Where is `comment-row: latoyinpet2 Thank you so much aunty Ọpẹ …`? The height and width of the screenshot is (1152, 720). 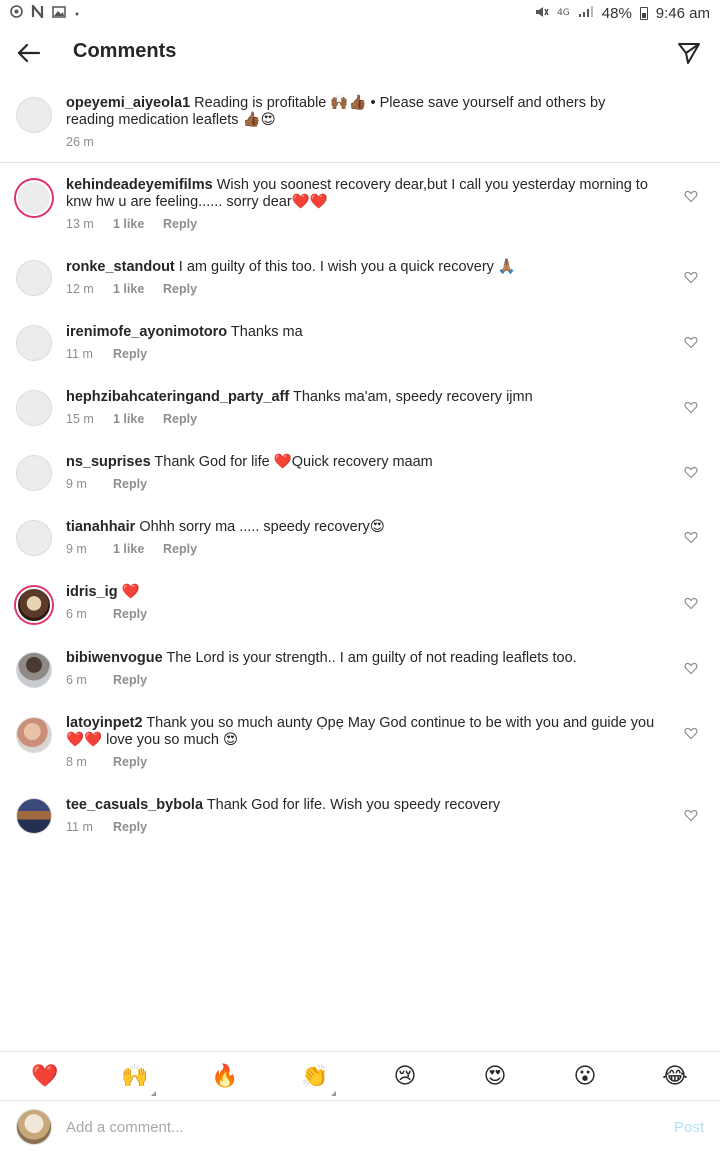 comment-row: latoyinpet2 Thank you so much aunty Ọpẹ … is located at coordinates (360, 746).